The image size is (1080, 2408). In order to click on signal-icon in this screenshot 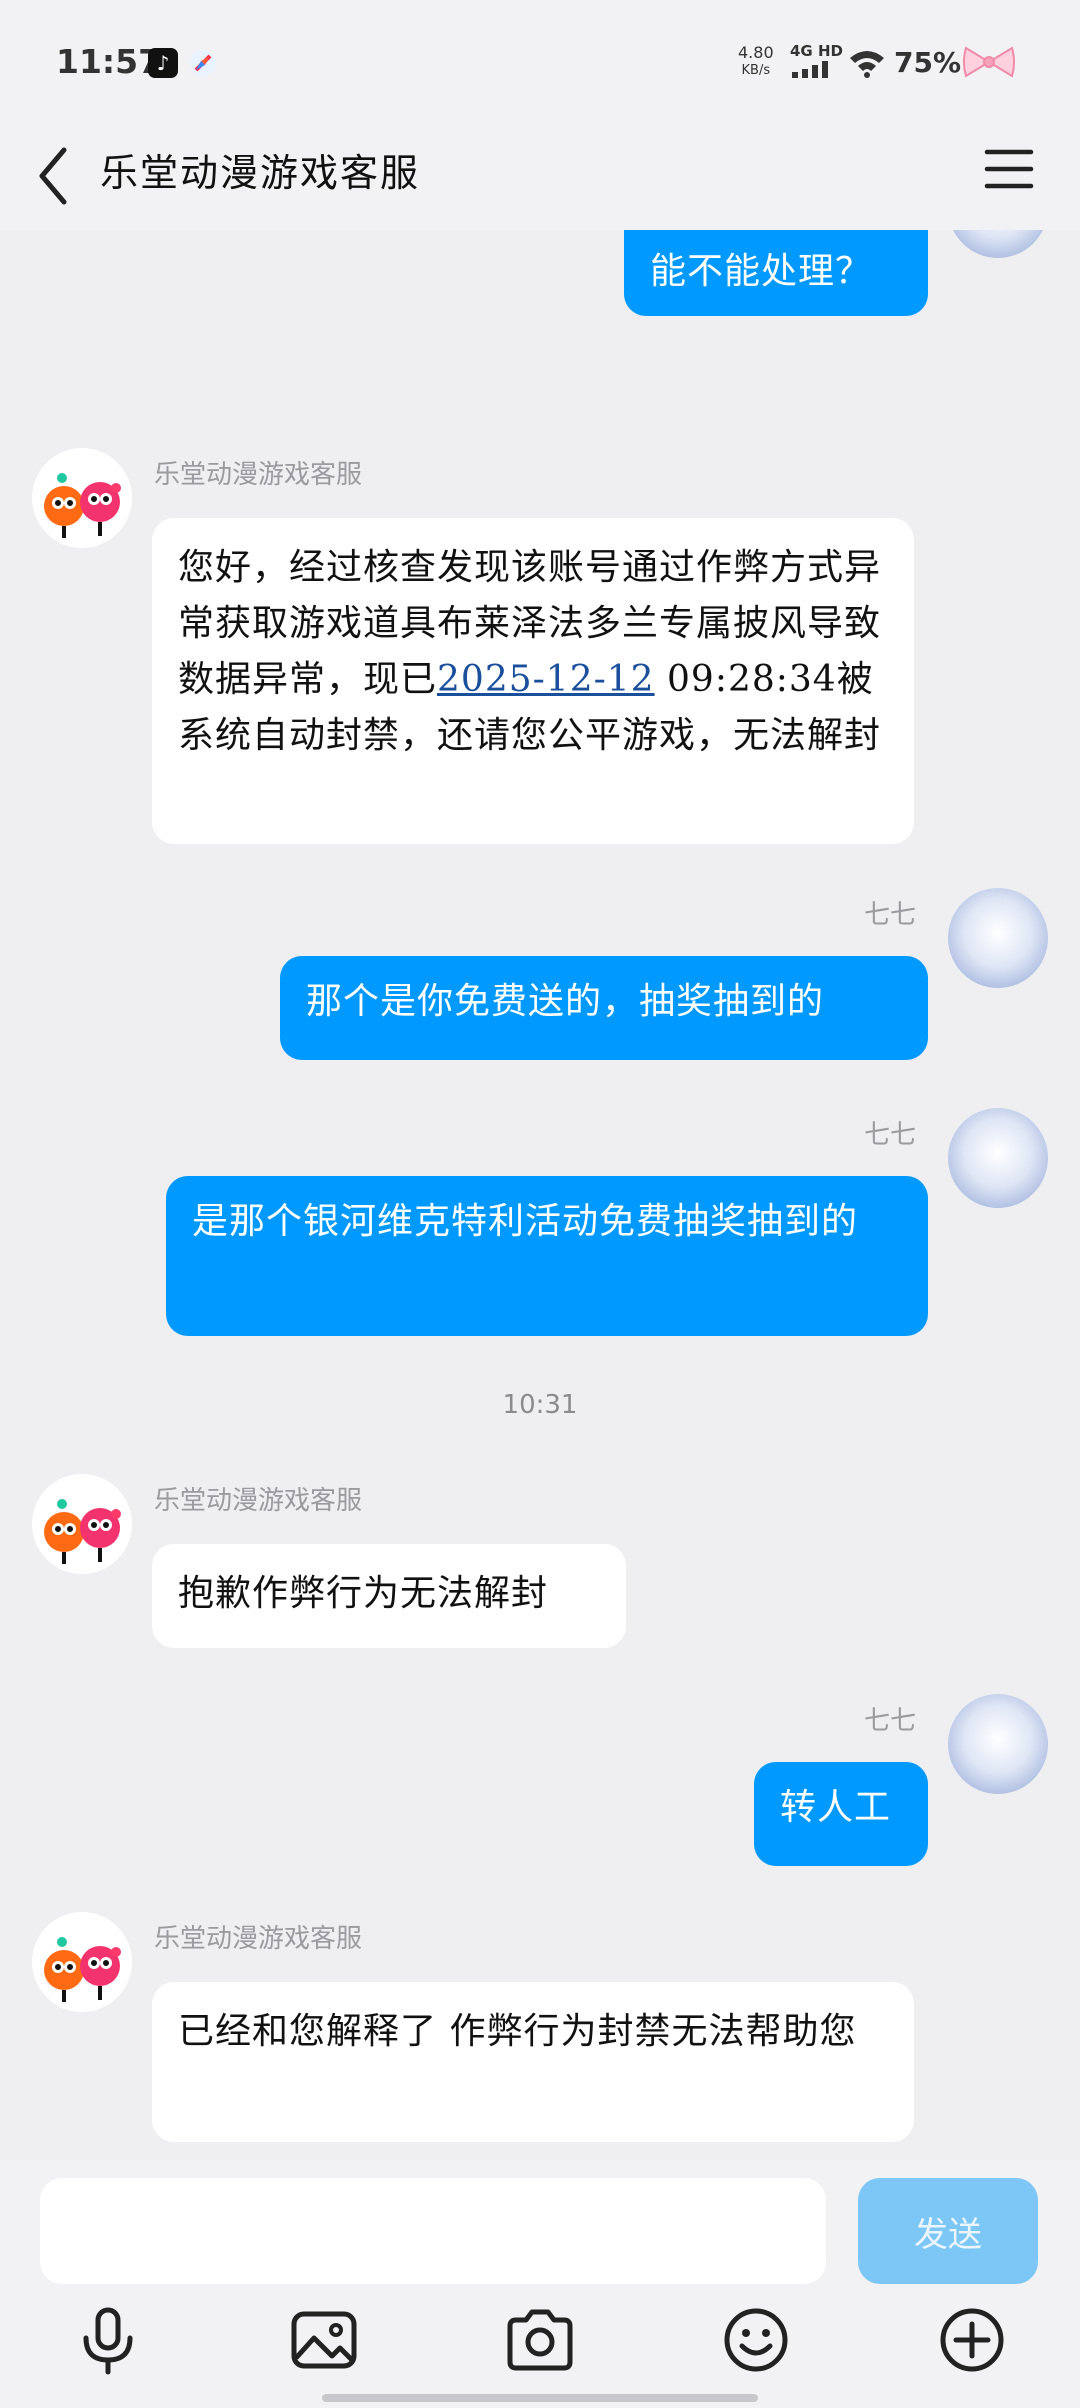, I will do `click(810, 69)`.